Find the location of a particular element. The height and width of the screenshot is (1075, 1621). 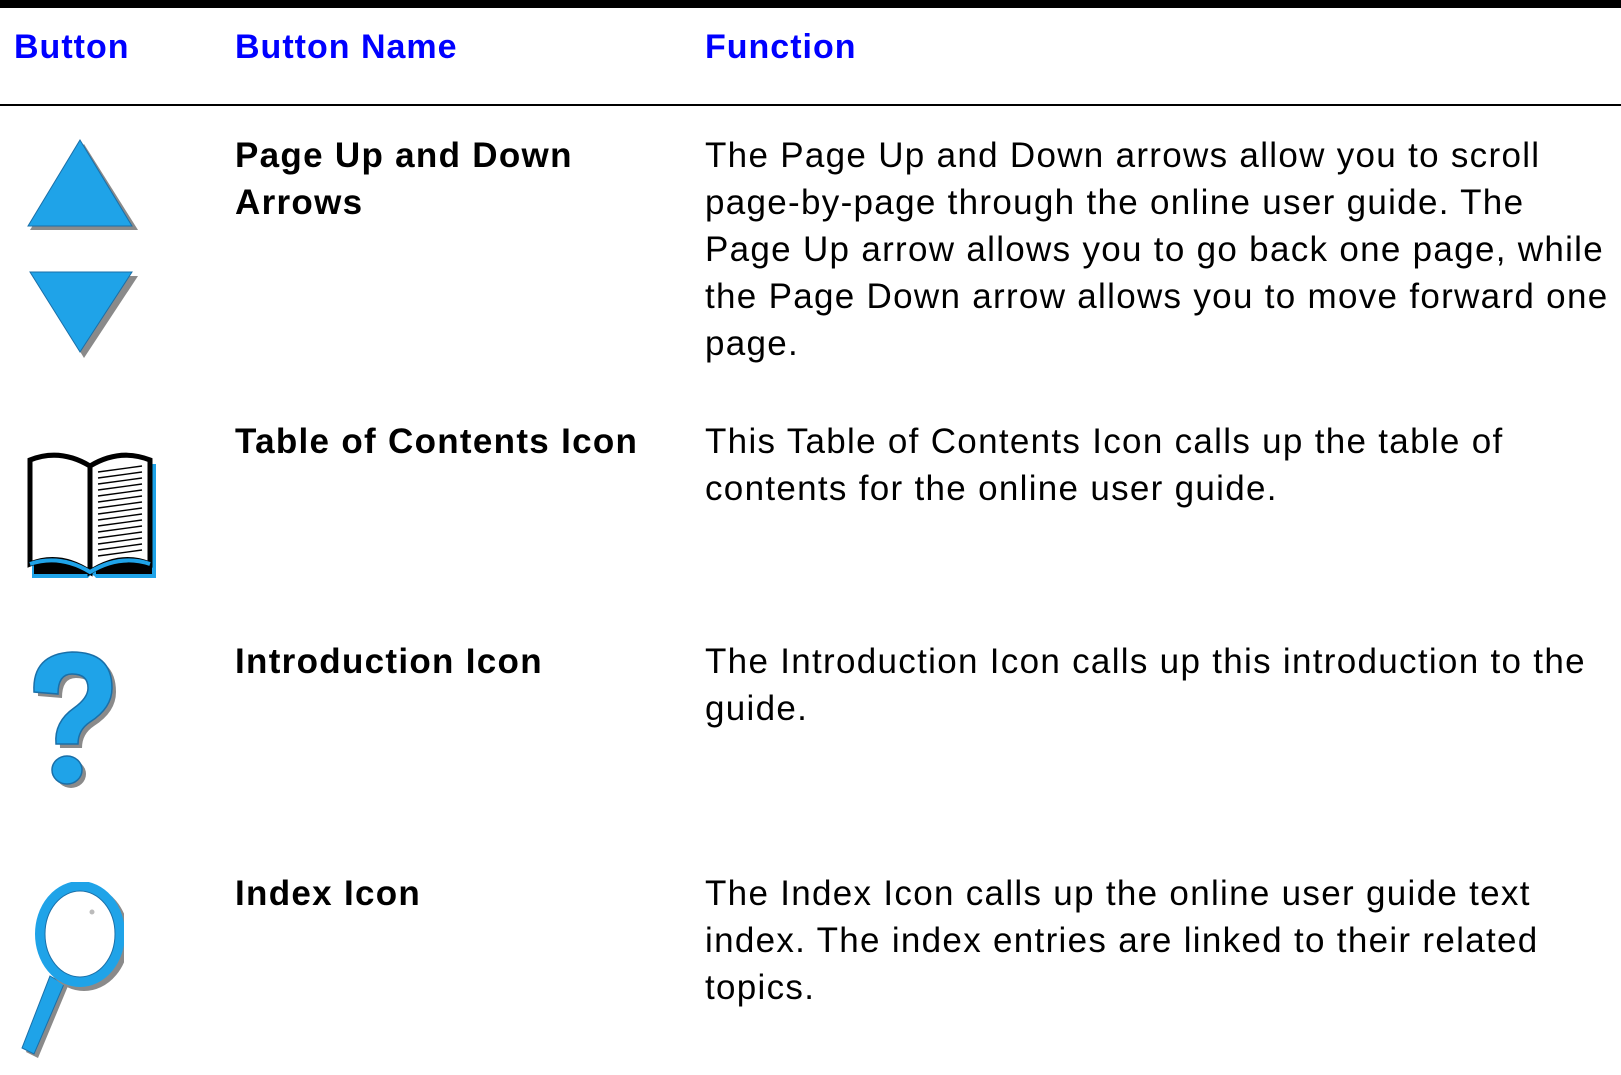

book-icon is located at coordinates (93, 506).